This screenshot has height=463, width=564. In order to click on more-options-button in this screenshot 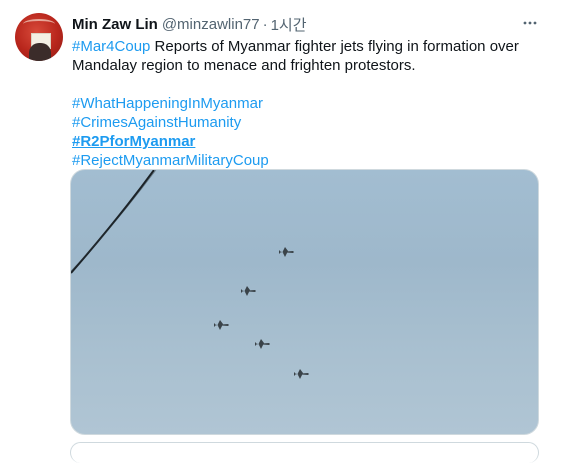, I will do `click(530, 23)`.